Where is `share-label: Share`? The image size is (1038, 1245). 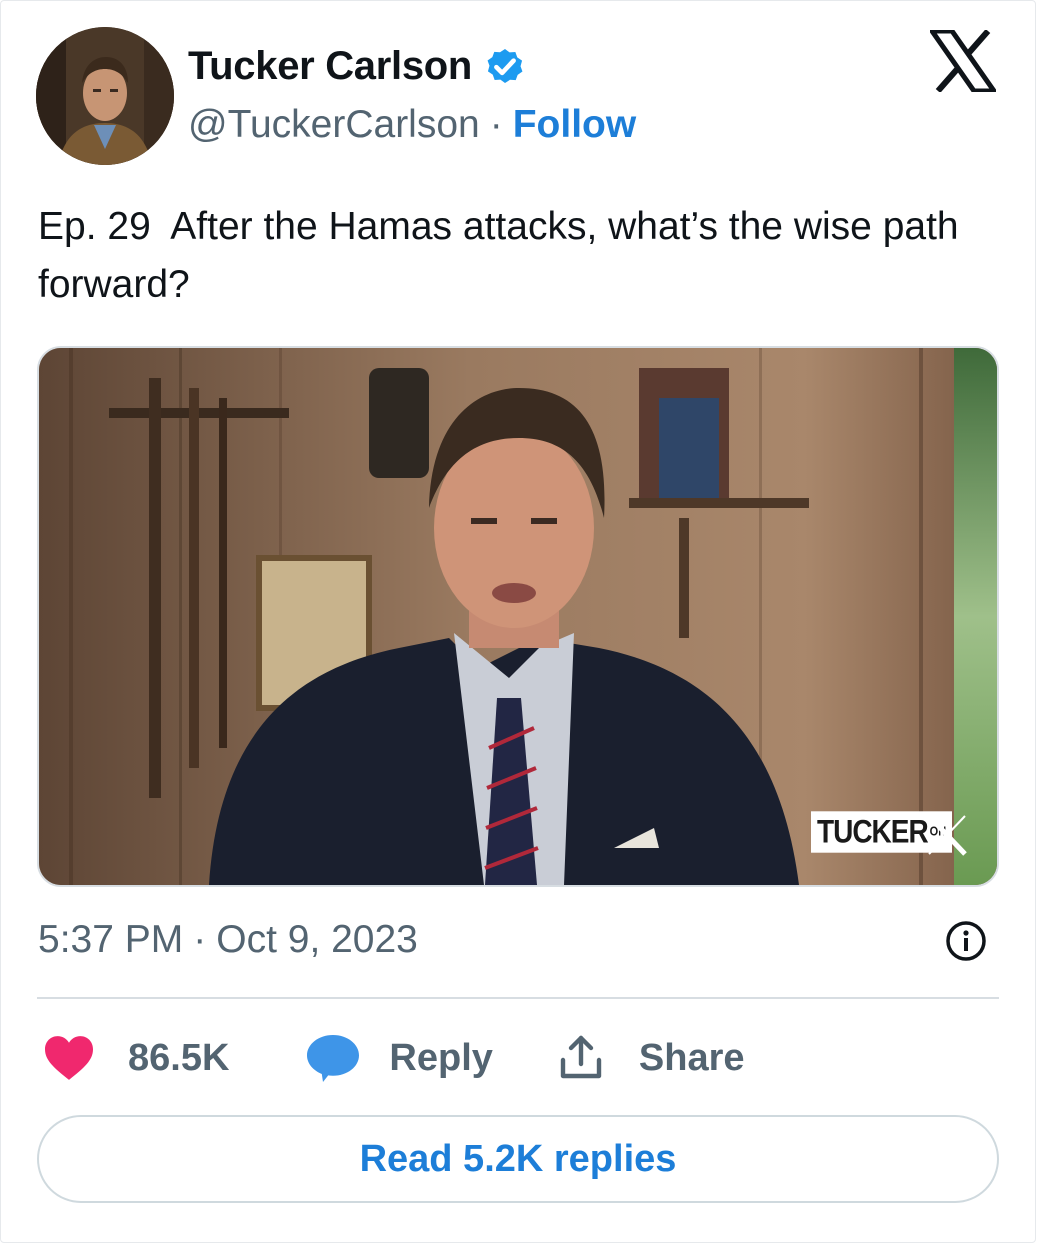
share-label: Share is located at coordinates (691, 1057).